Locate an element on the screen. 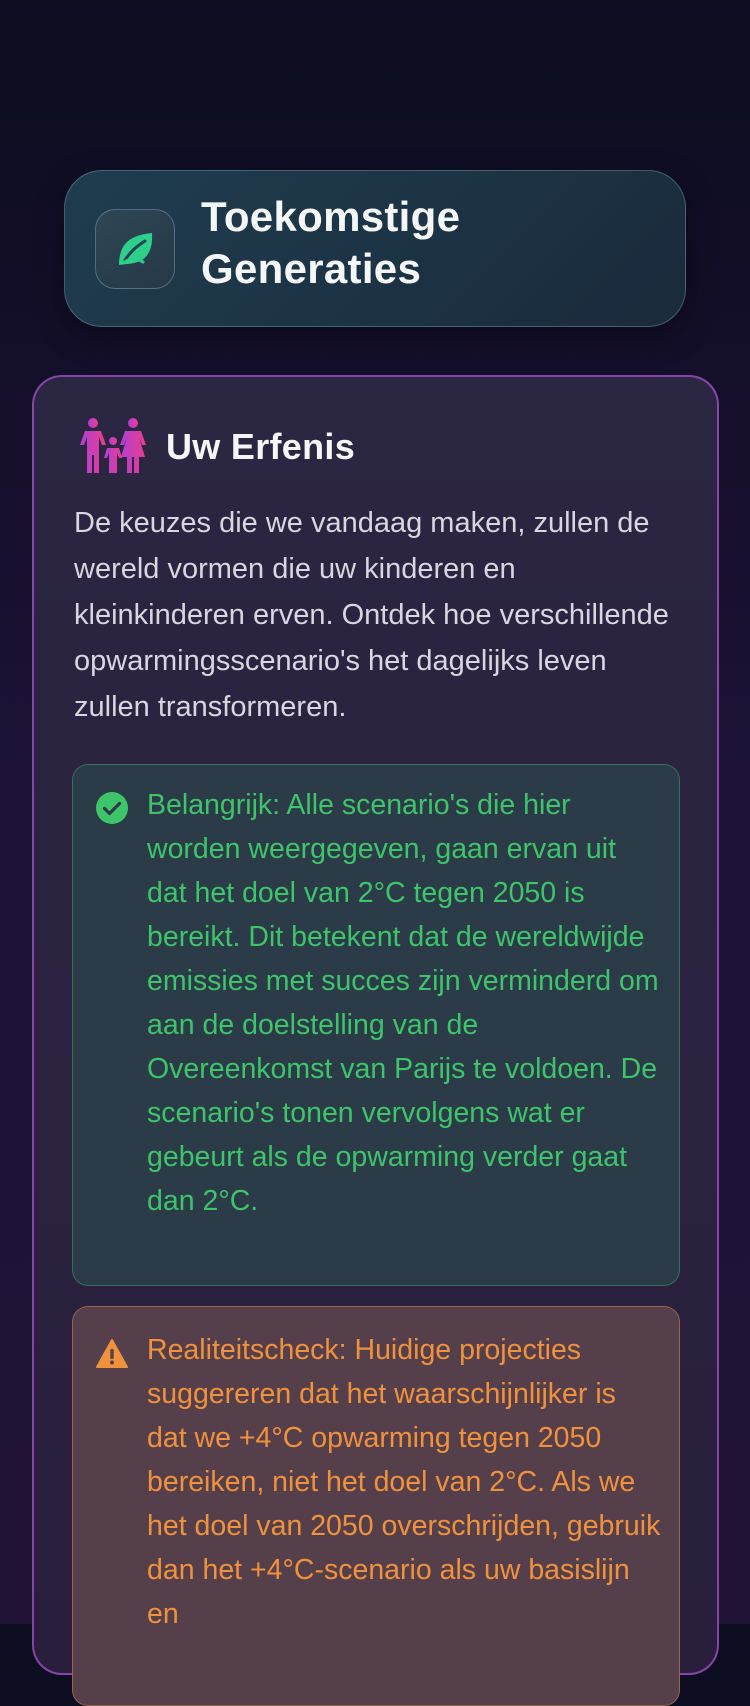 This screenshot has height=1706, width=750. app-header: Toekomstige Generaties is located at coordinates (375, 248).